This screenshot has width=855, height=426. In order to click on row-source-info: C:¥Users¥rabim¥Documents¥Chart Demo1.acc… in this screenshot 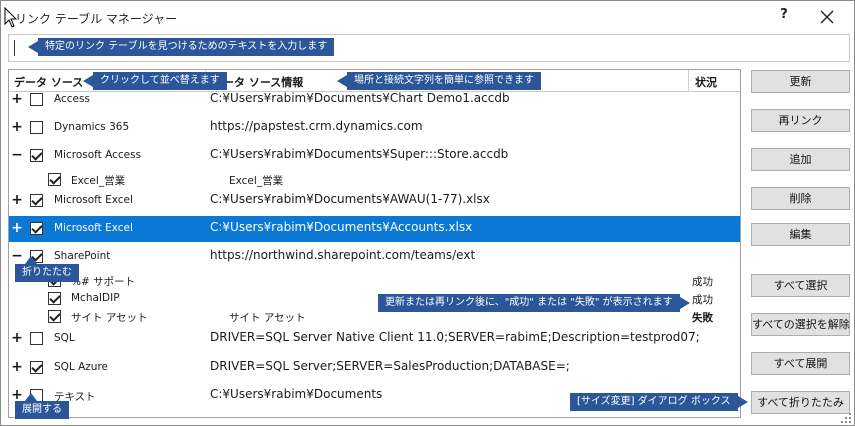, I will do `click(360, 98)`.